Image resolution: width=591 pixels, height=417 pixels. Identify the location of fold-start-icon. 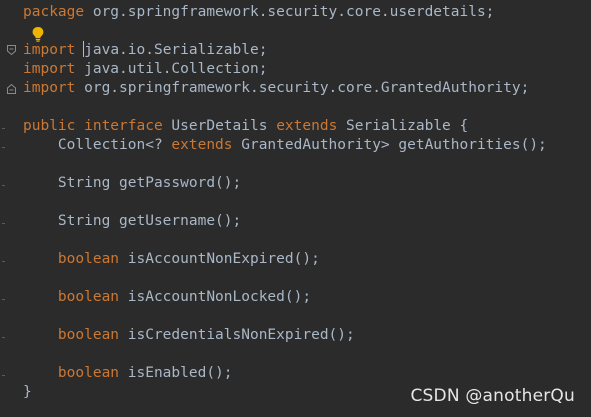
(11, 50).